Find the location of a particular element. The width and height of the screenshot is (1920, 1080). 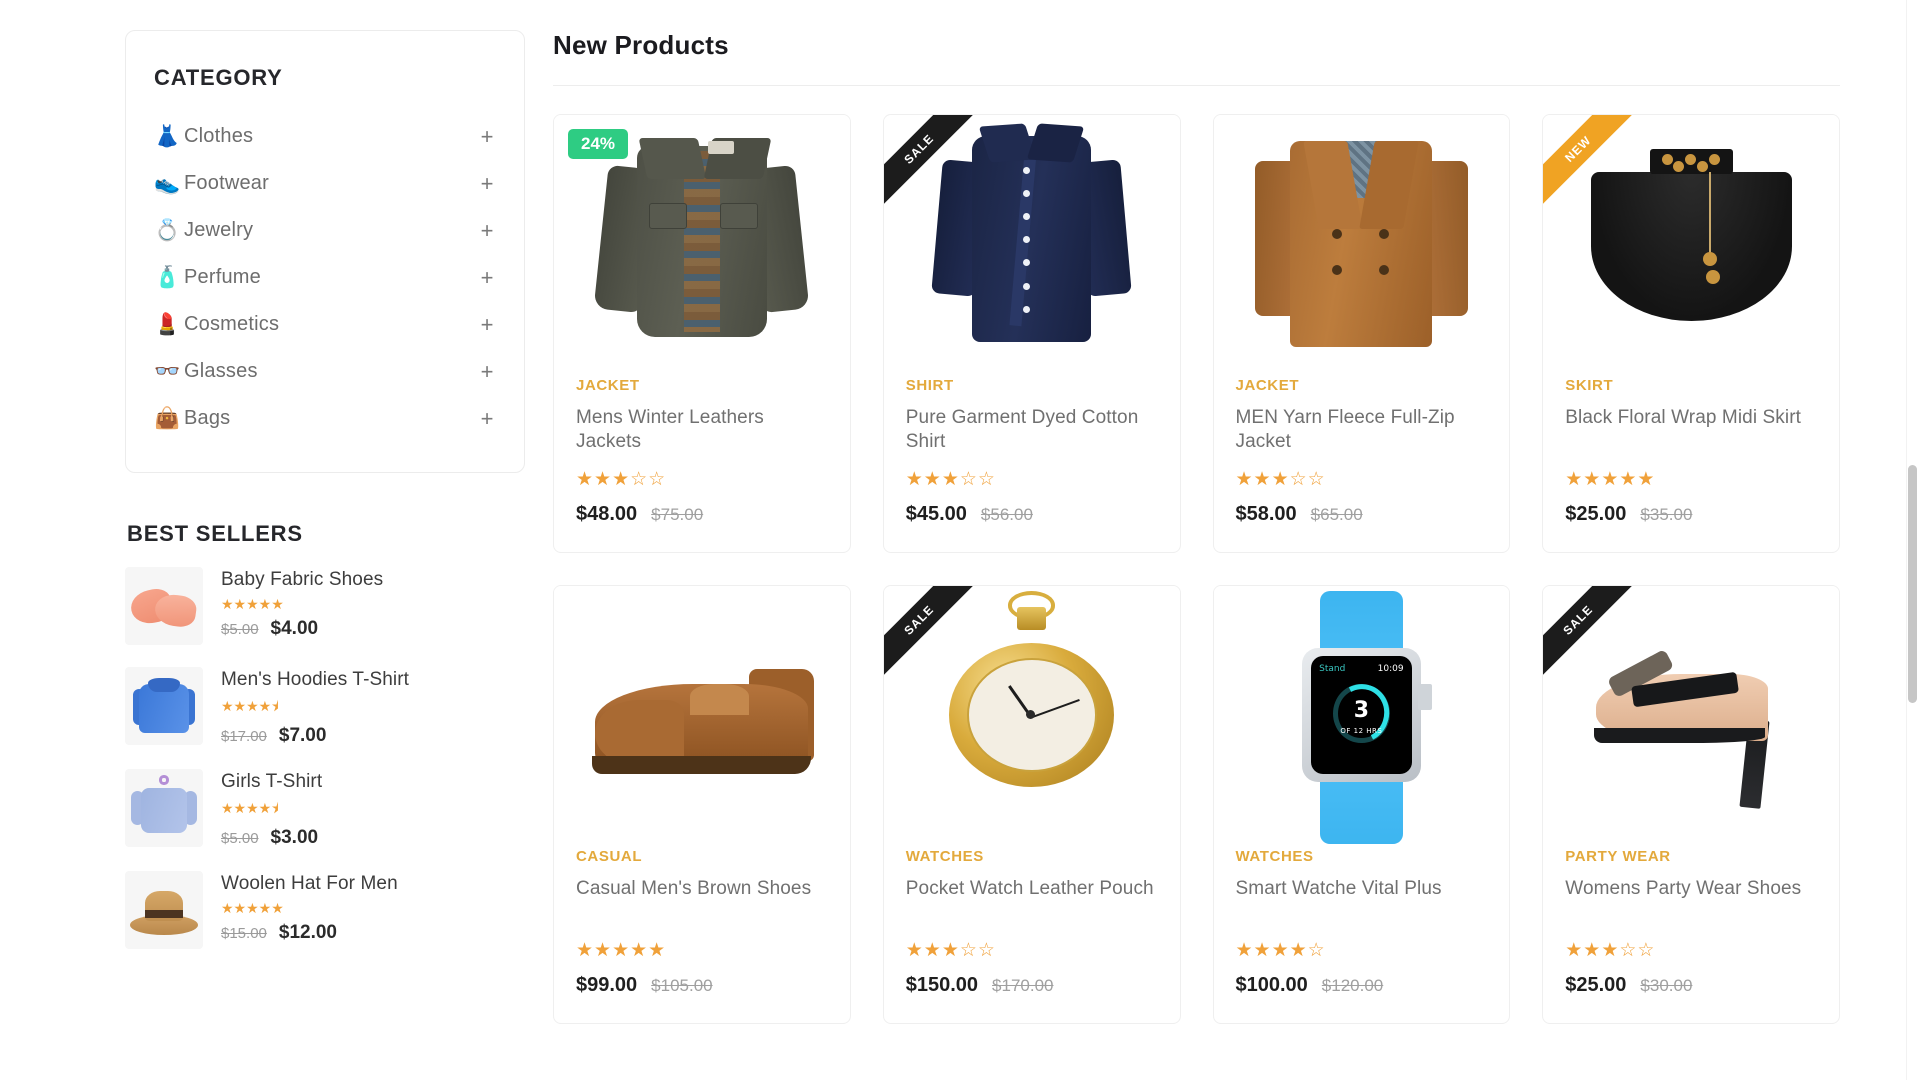

perfume-icon: 🧴 is located at coordinates (167, 277).